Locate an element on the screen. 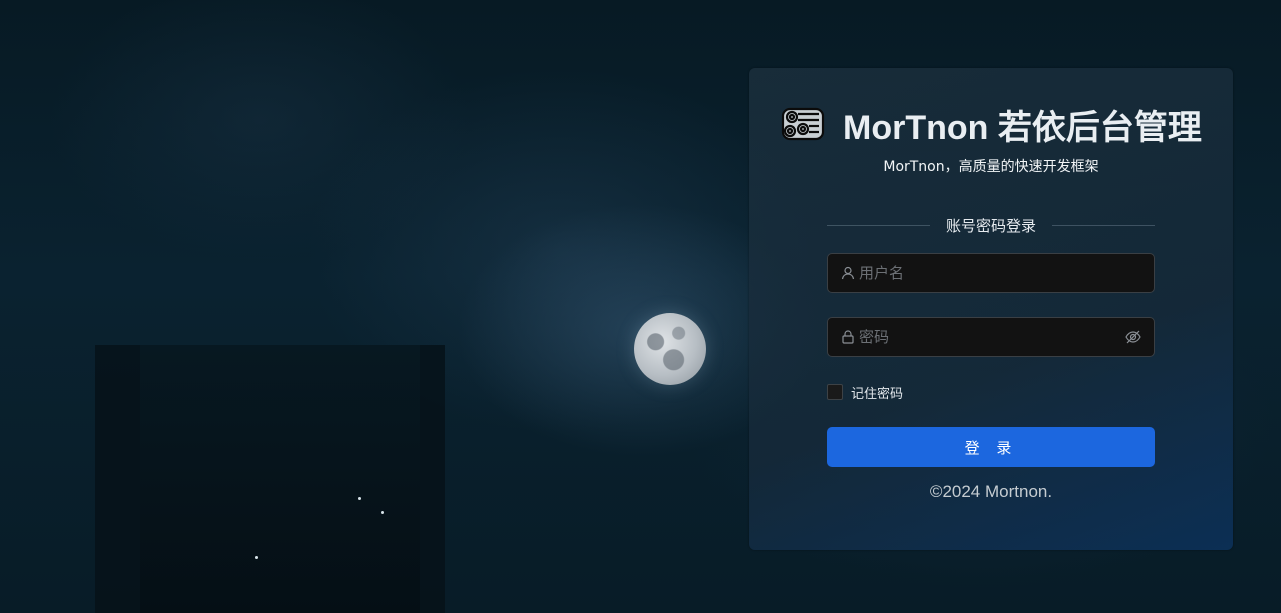 The width and height of the screenshot is (1281, 613). eye-off-icon is located at coordinates (1133, 337).